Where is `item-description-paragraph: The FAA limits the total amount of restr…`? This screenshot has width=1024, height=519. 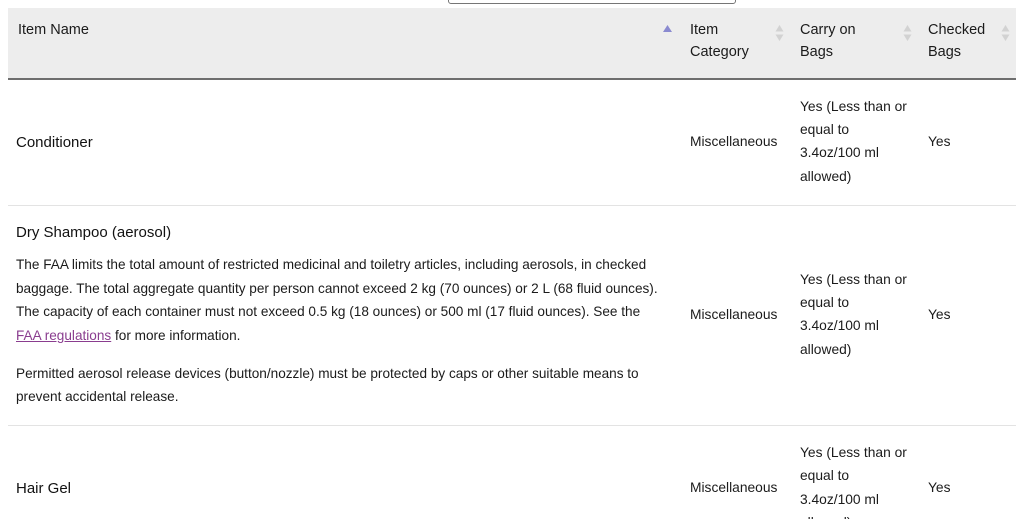 item-description-paragraph: The FAA limits the total amount of restr… is located at coordinates (341, 300).